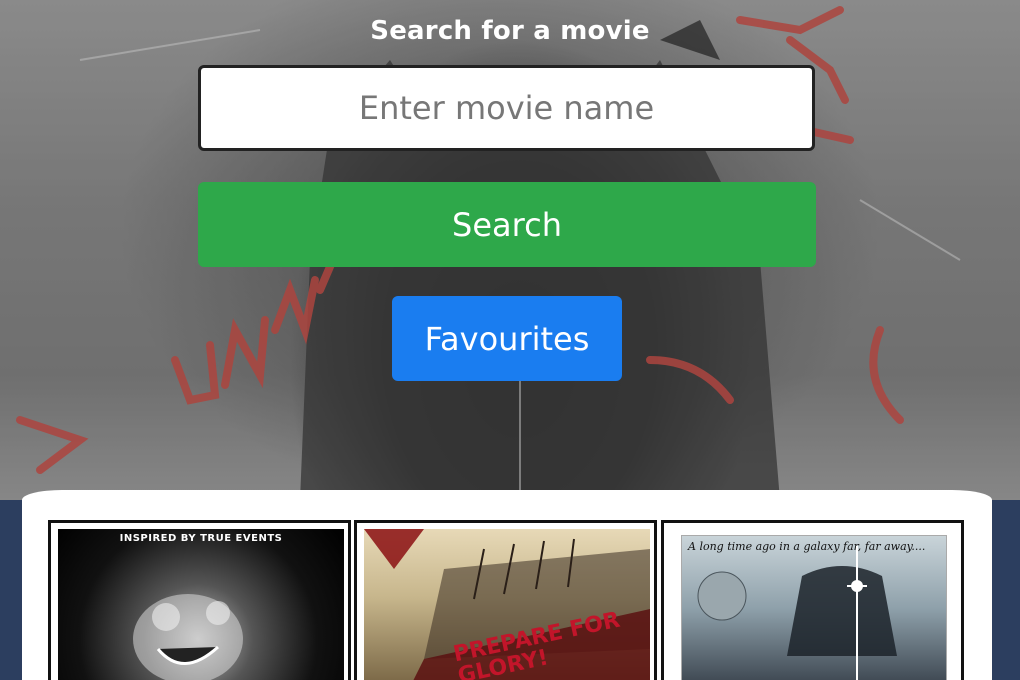 The height and width of the screenshot is (680, 1020). I want to click on galaxy-illustration, so click(797, 613).